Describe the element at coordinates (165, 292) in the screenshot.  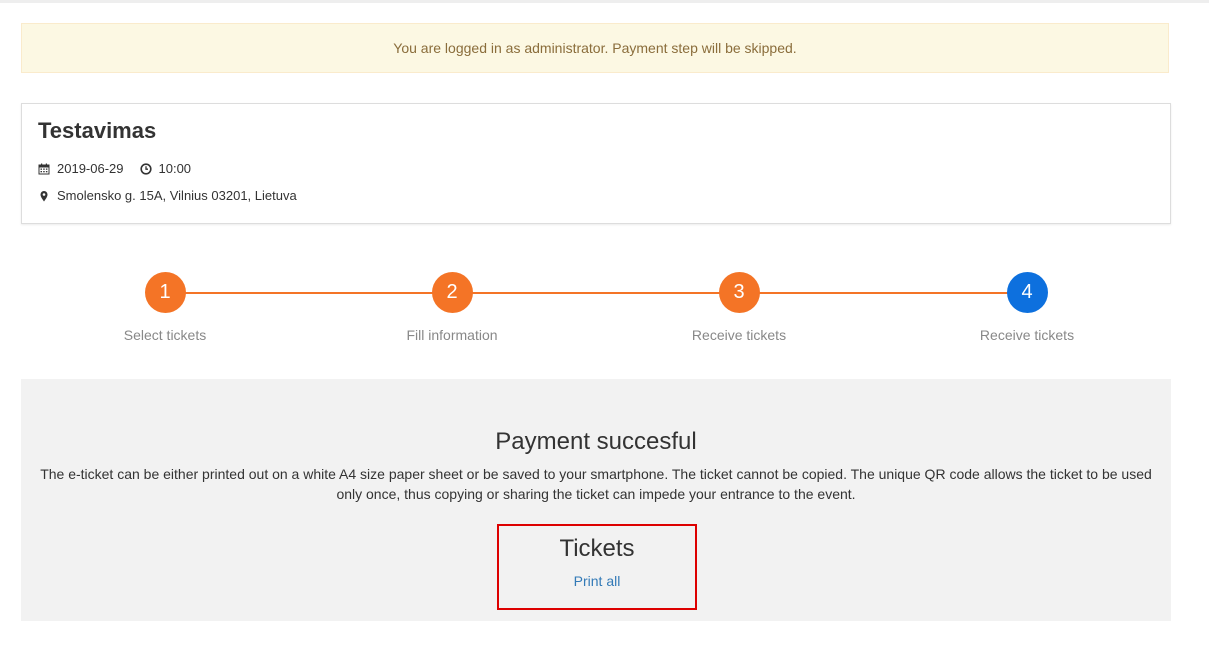
I see `step-1-circle: 1` at that location.